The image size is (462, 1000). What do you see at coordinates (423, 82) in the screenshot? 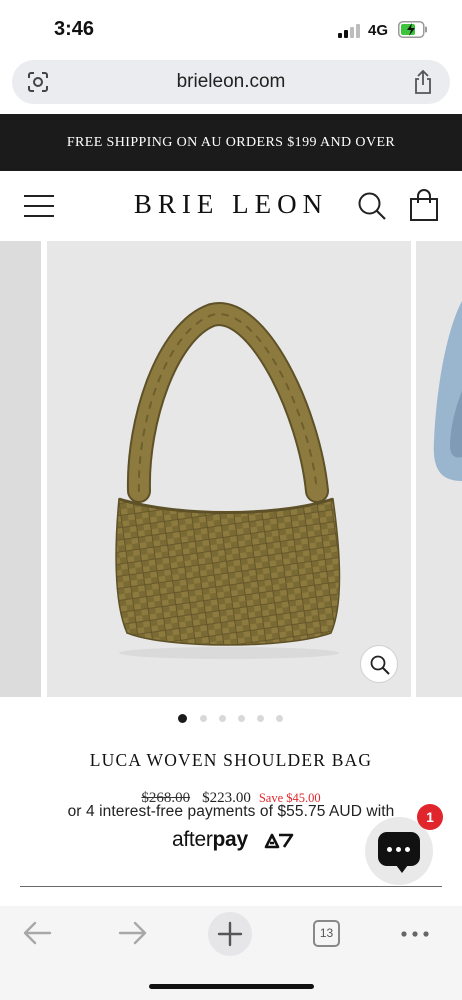
I see `share-icon` at bounding box center [423, 82].